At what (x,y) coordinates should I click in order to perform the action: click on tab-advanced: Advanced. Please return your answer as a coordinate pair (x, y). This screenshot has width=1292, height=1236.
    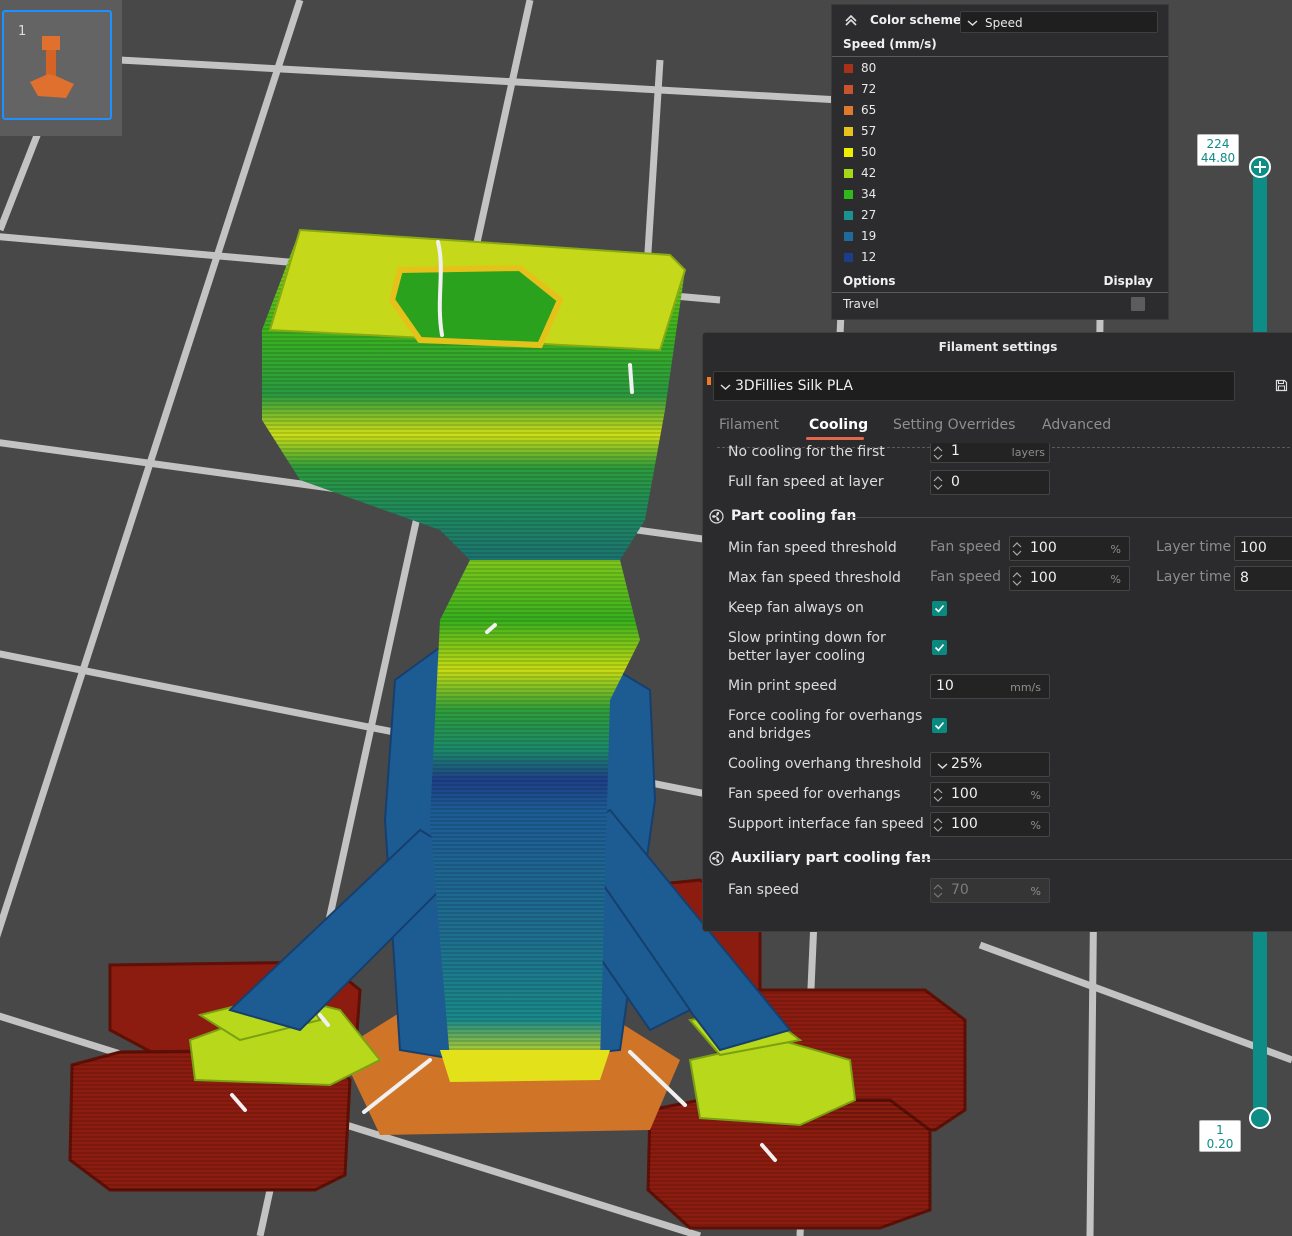
    Looking at the image, I should click on (1076, 425).